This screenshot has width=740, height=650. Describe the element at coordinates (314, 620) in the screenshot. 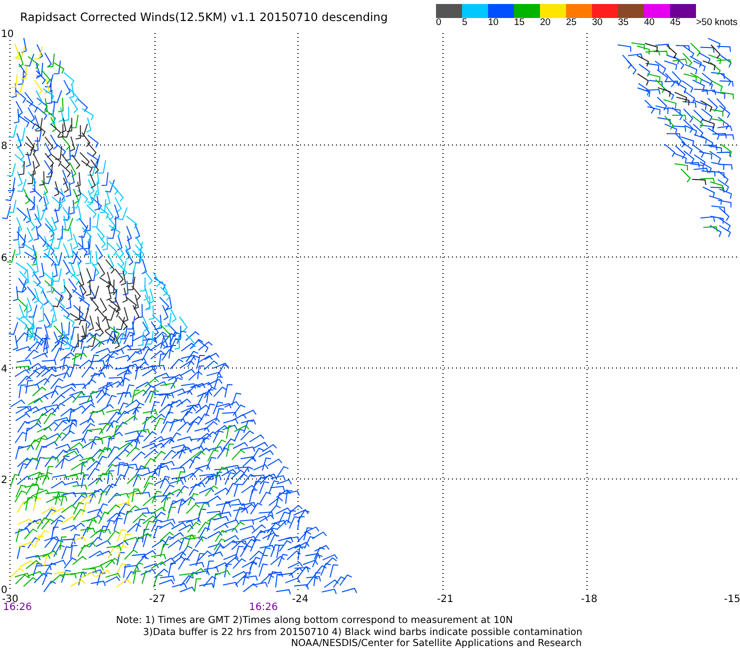

I see `footnote: Note: 1) Times are GMT 2)Times along bottom correspond to measurement at 10N` at that location.